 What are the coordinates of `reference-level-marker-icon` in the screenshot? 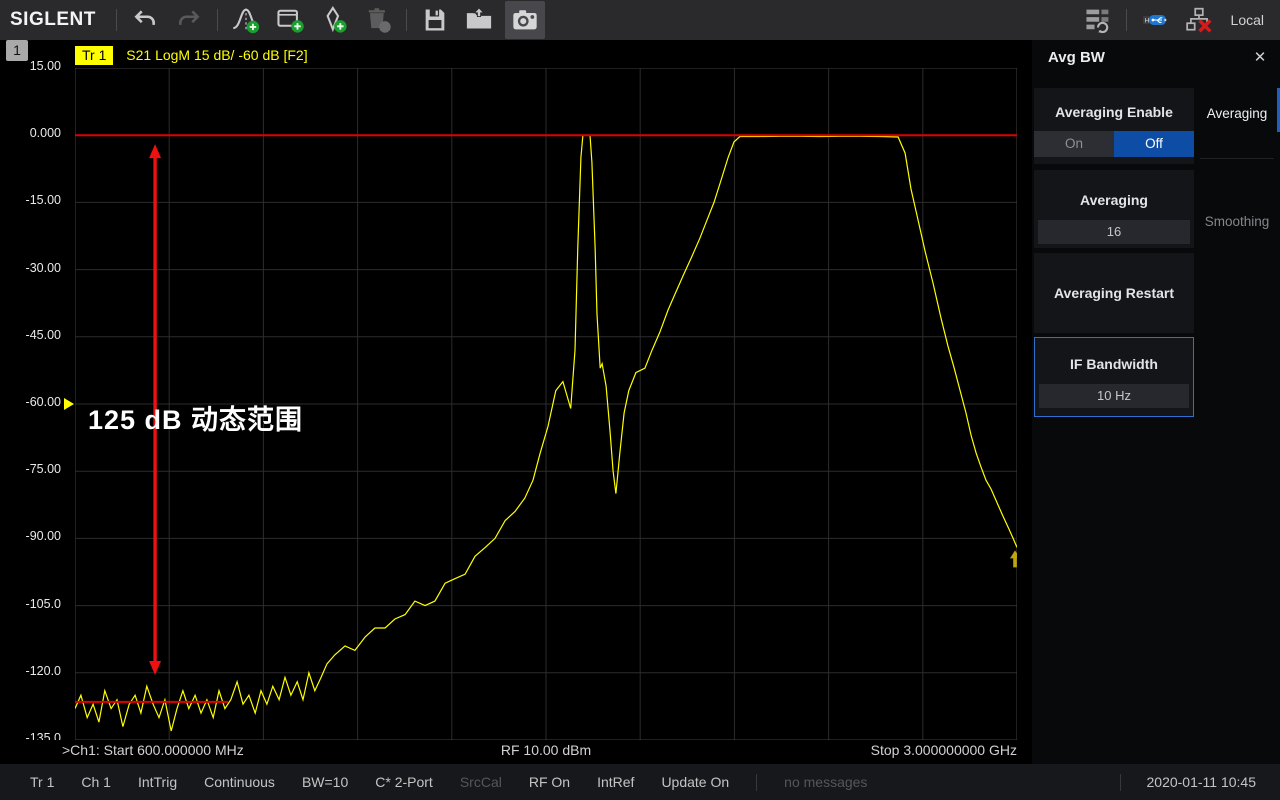 It's located at (69, 404).